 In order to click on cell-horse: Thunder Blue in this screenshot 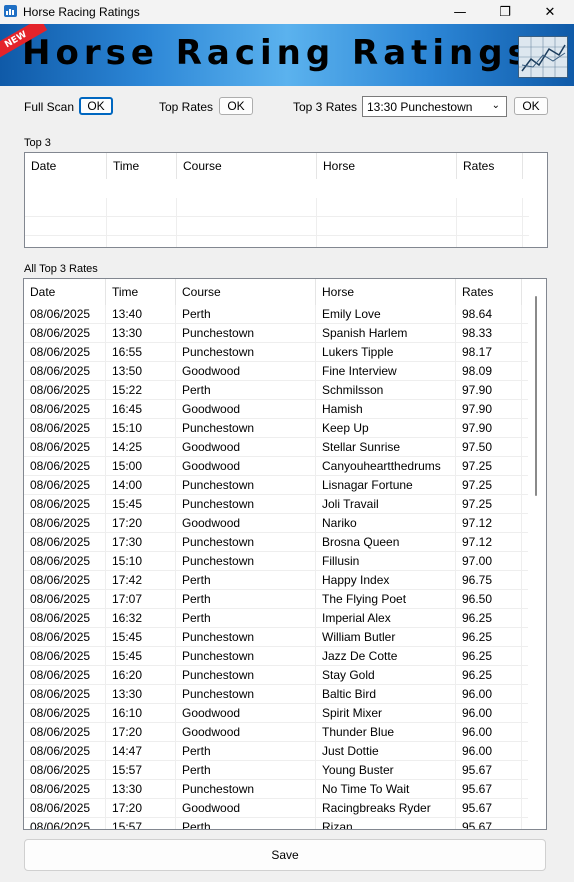, I will do `click(386, 732)`.